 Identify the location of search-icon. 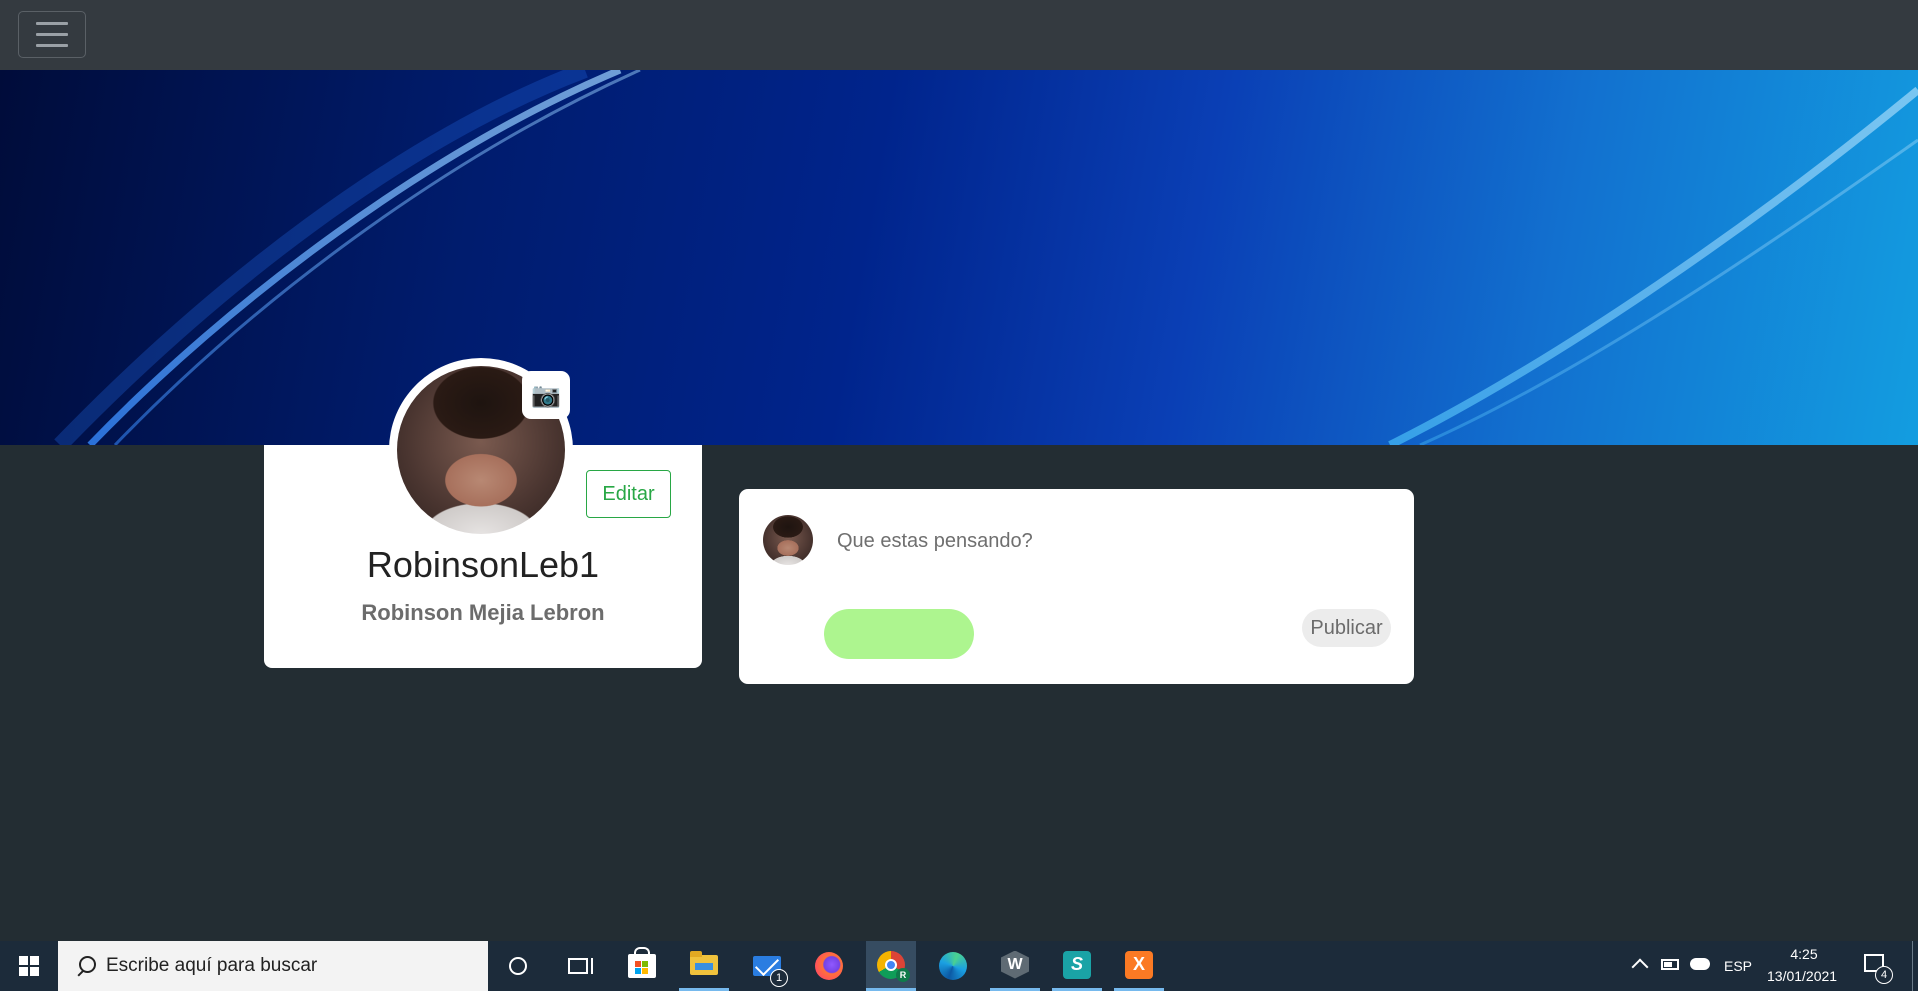
(86, 966).